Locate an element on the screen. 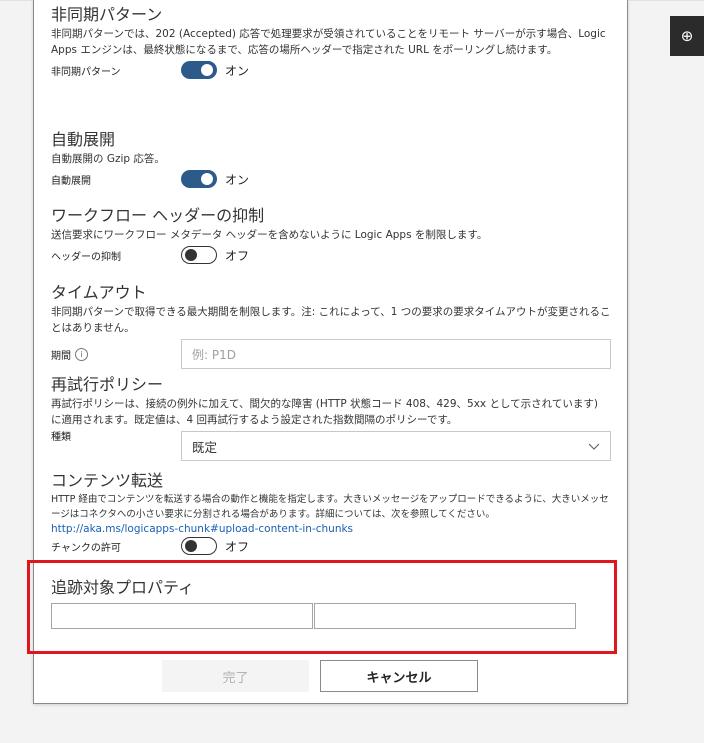 This screenshot has width=704, height=743. chunking-toggle is located at coordinates (199, 546).